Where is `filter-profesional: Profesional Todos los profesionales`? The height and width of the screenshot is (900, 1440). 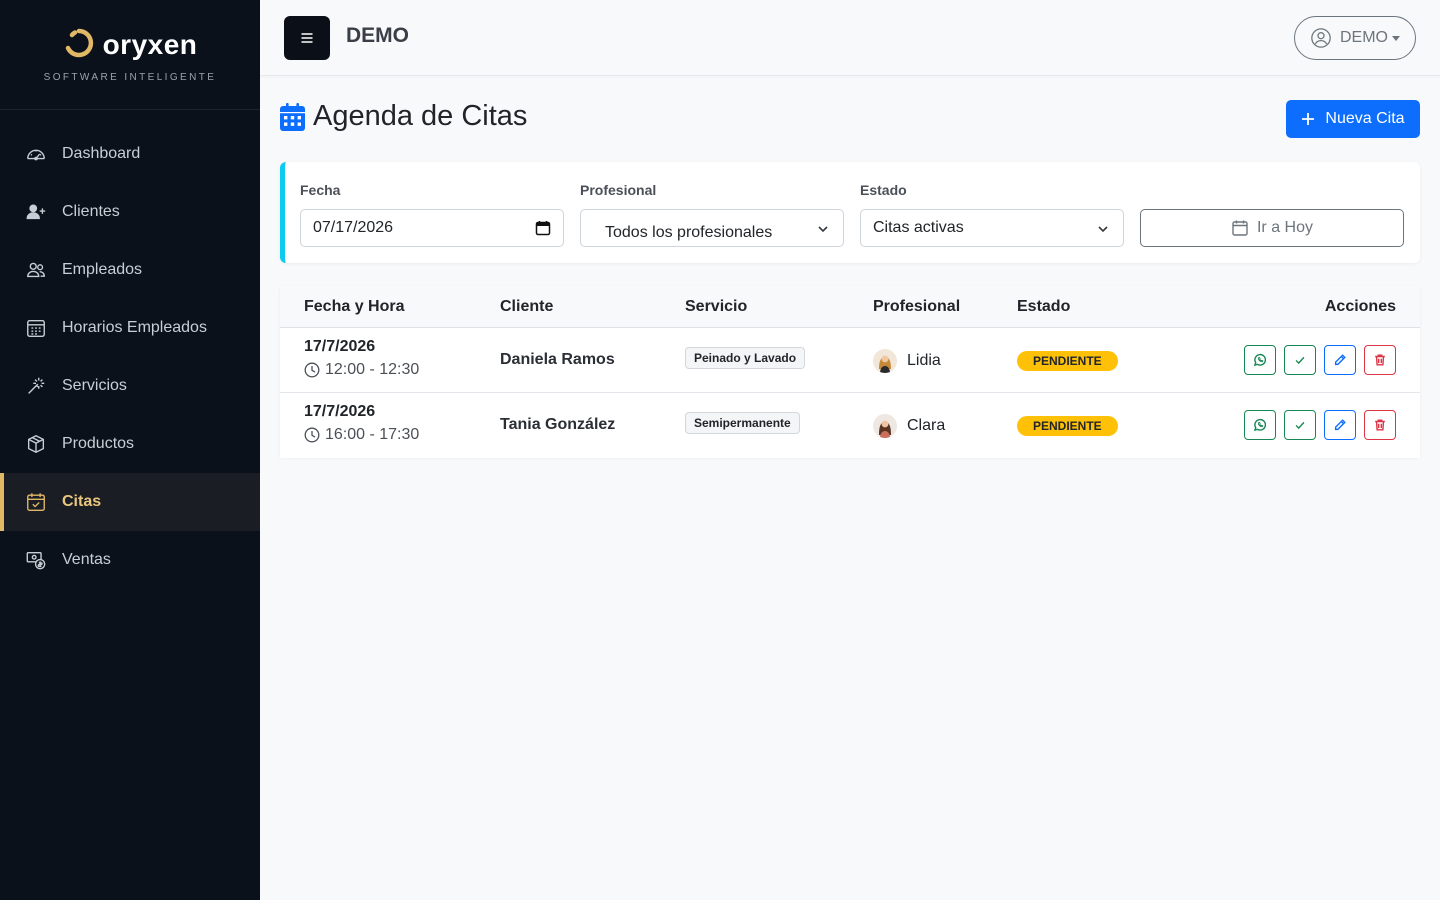
filter-profesional: Profesional Todos los profesionales is located at coordinates (712, 214).